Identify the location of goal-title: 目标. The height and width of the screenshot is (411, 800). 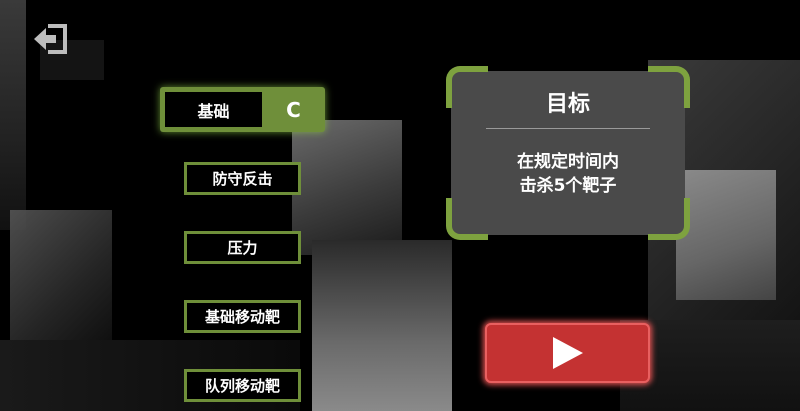
(567, 104).